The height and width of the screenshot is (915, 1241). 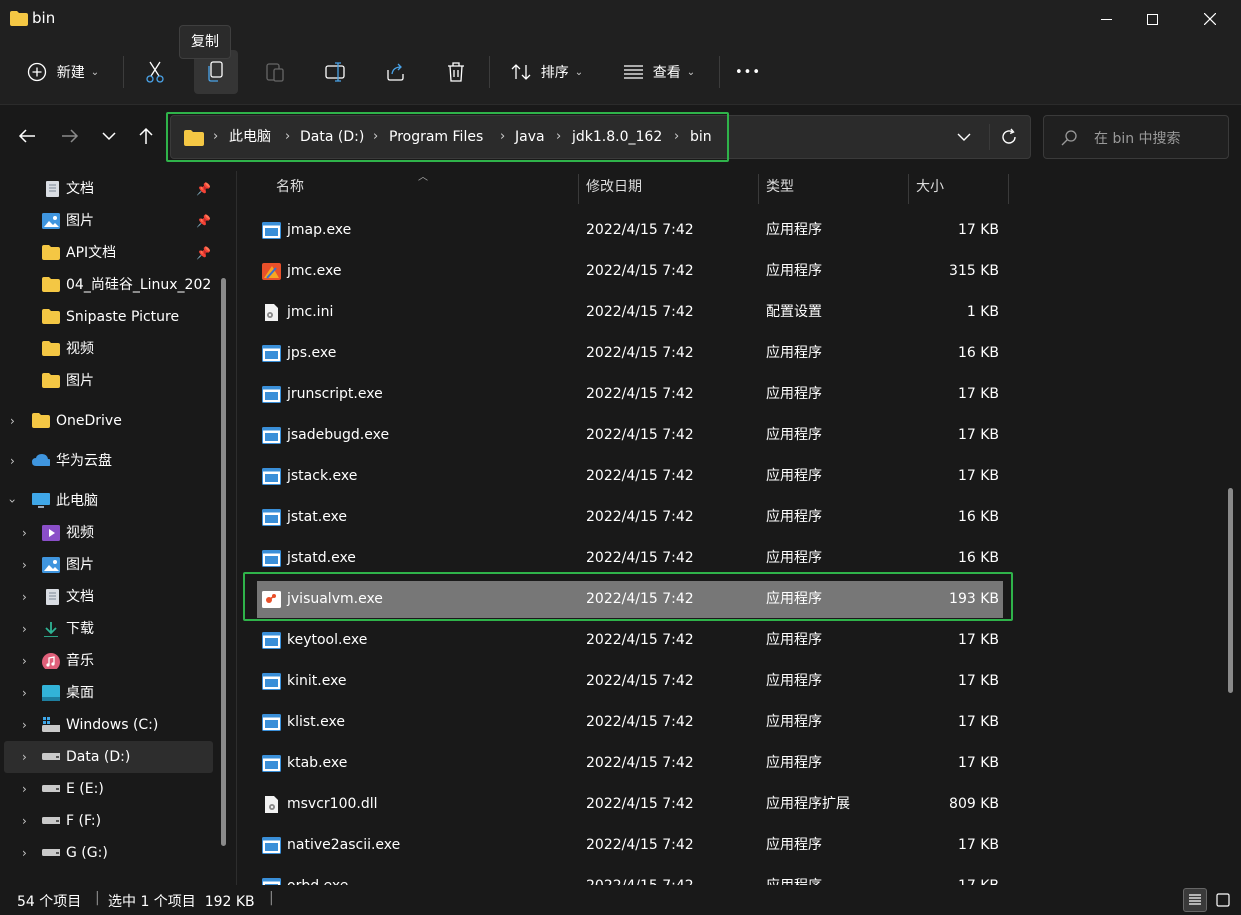 What do you see at coordinates (109, 461) in the screenshot?
I see `sidebar-item-huawei-cloud: › 华为云盘` at bounding box center [109, 461].